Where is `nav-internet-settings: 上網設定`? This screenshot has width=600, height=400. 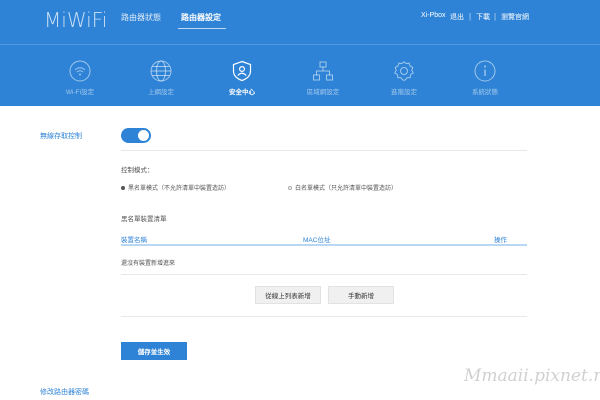
nav-internet-settings: 上網設定 is located at coordinates (161, 78).